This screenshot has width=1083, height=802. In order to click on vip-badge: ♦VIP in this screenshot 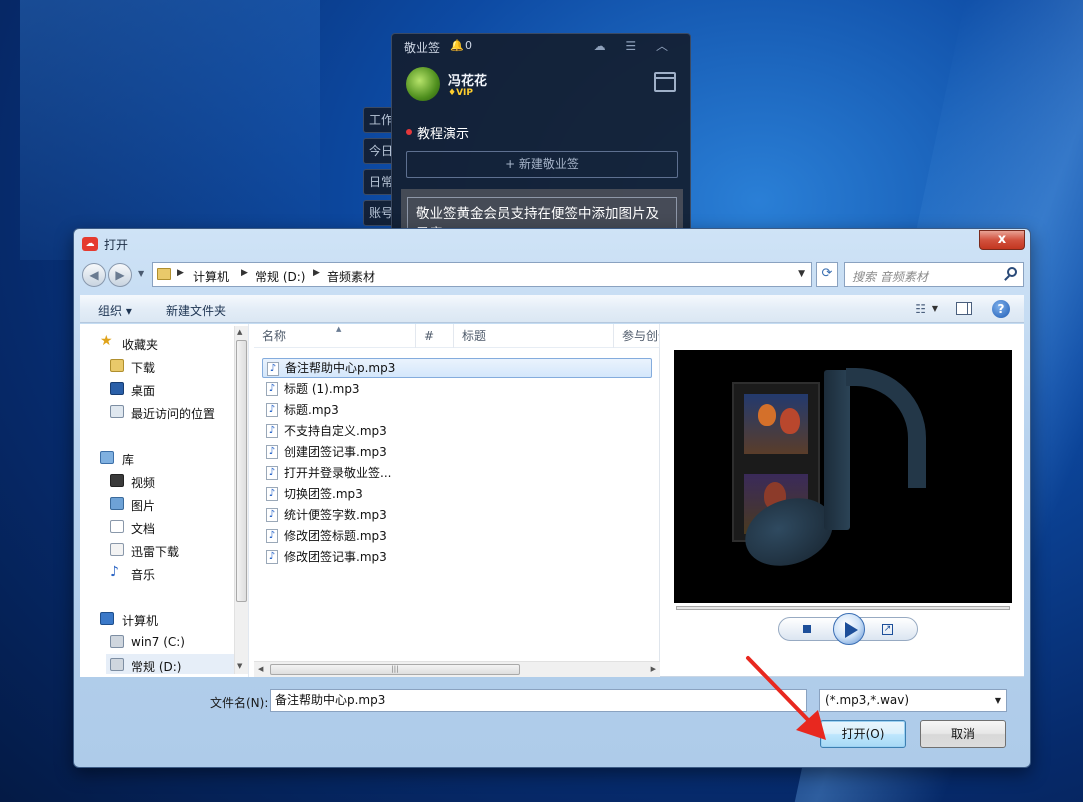, I will do `click(460, 93)`.